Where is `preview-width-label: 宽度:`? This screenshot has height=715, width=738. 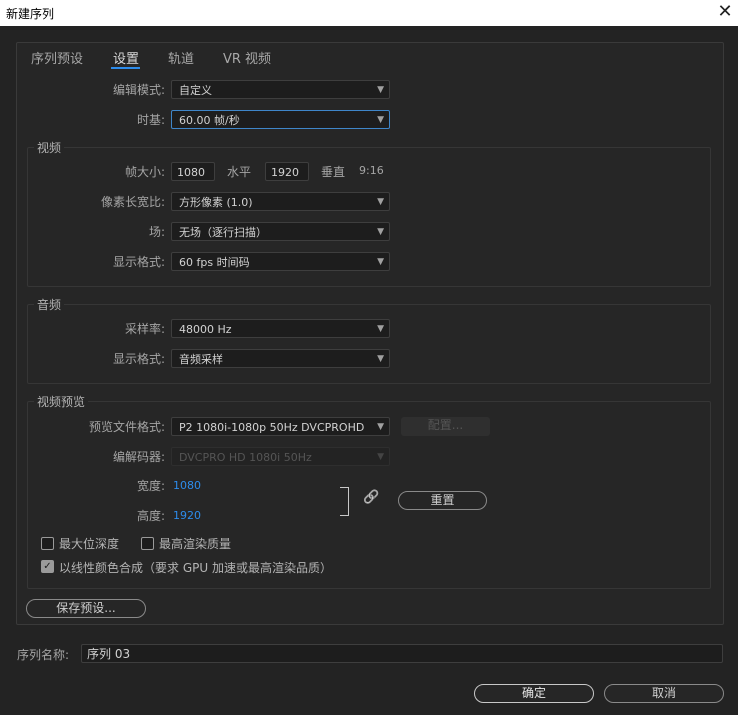
preview-width-label: 宽度: is located at coordinates (150, 486).